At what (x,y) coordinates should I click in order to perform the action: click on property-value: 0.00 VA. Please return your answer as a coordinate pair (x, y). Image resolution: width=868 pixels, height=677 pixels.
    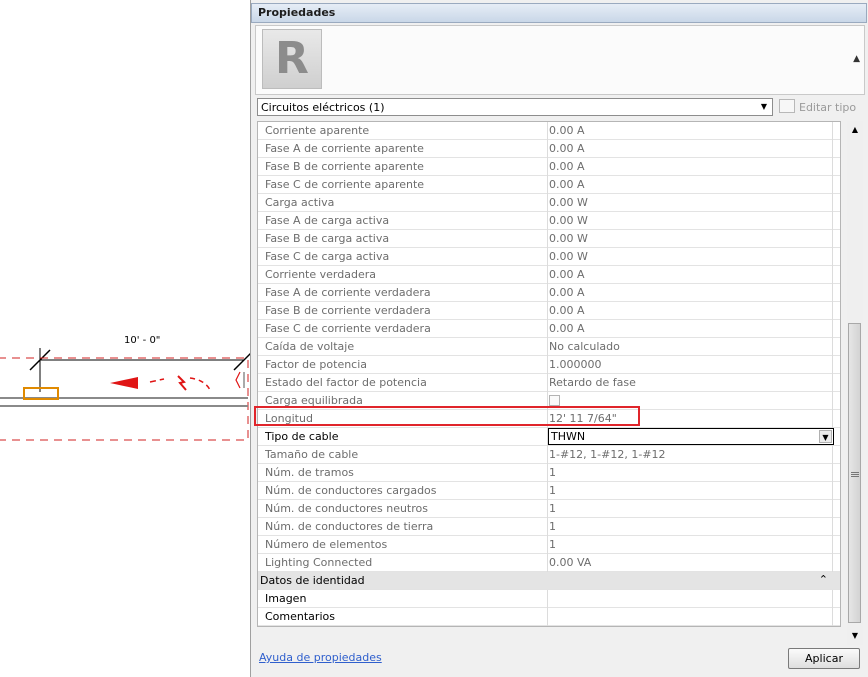
    Looking at the image, I should click on (570, 562).